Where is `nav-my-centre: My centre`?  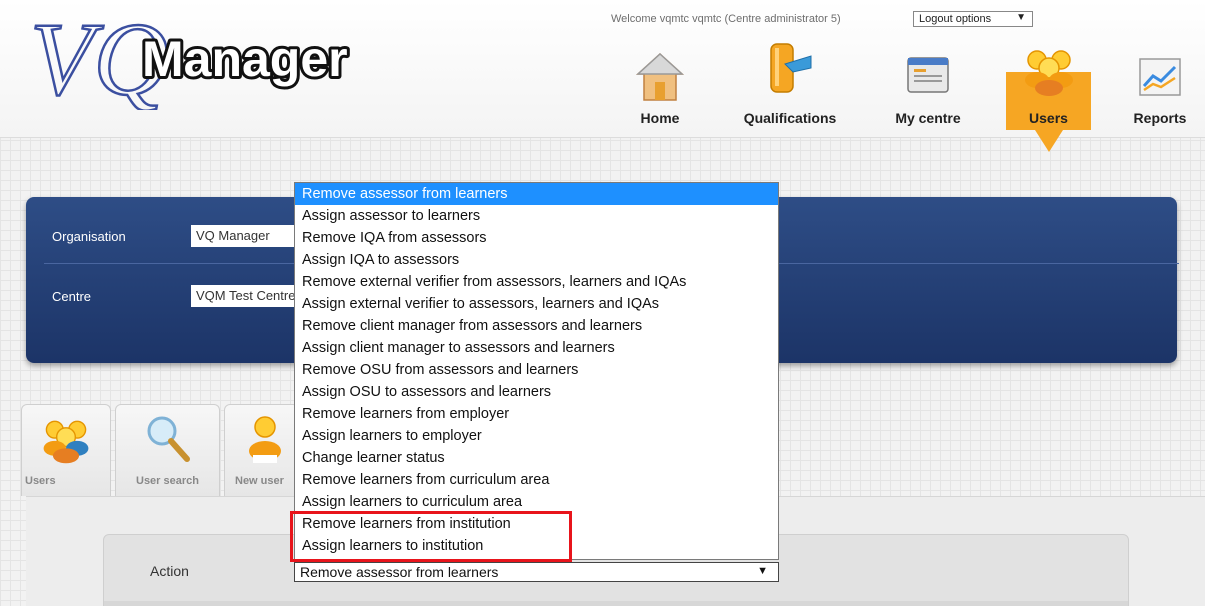 nav-my-centre: My centre is located at coordinates (928, 90).